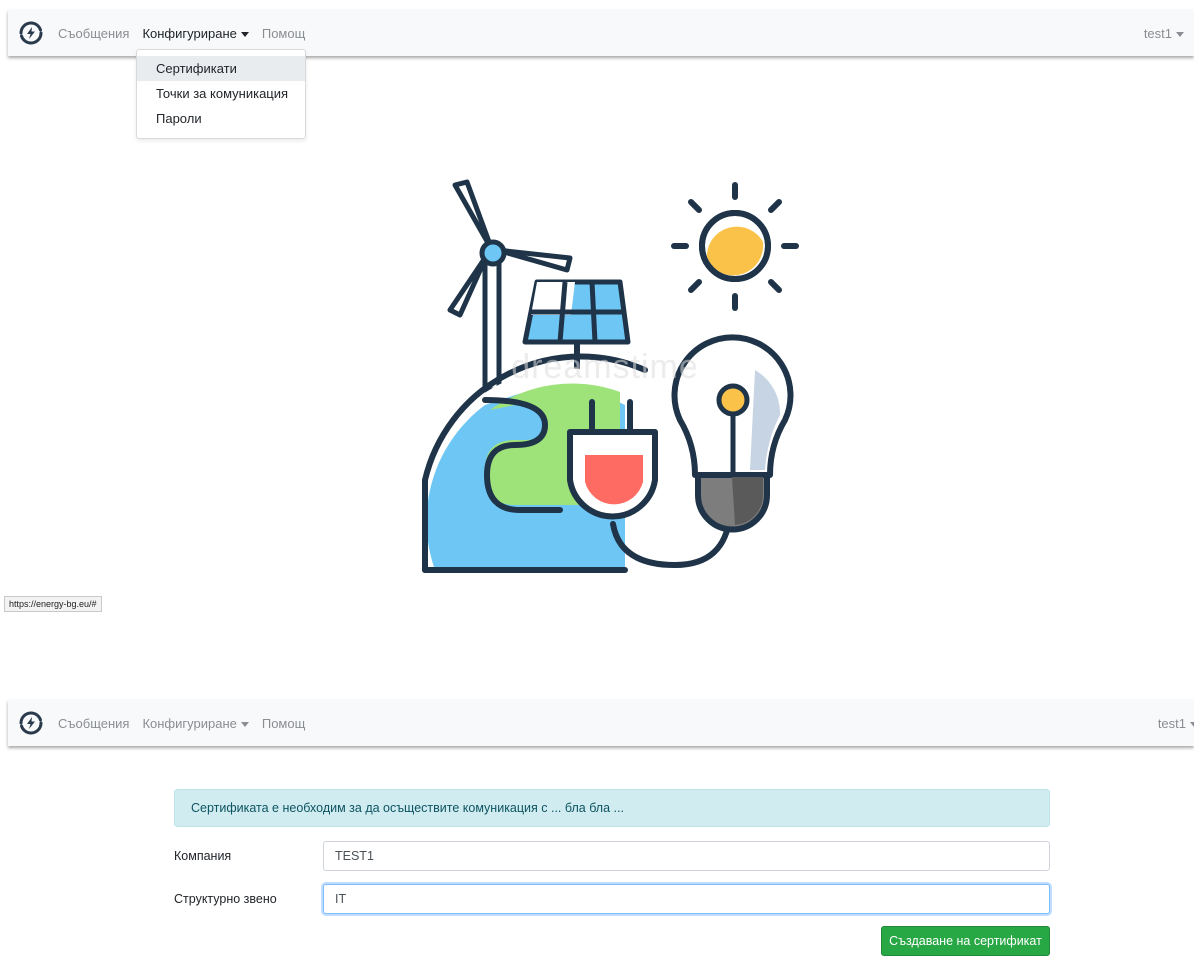  Describe the element at coordinates (225, 899) in the screenshot. I see `unit-label: Структурно звено` at that location.